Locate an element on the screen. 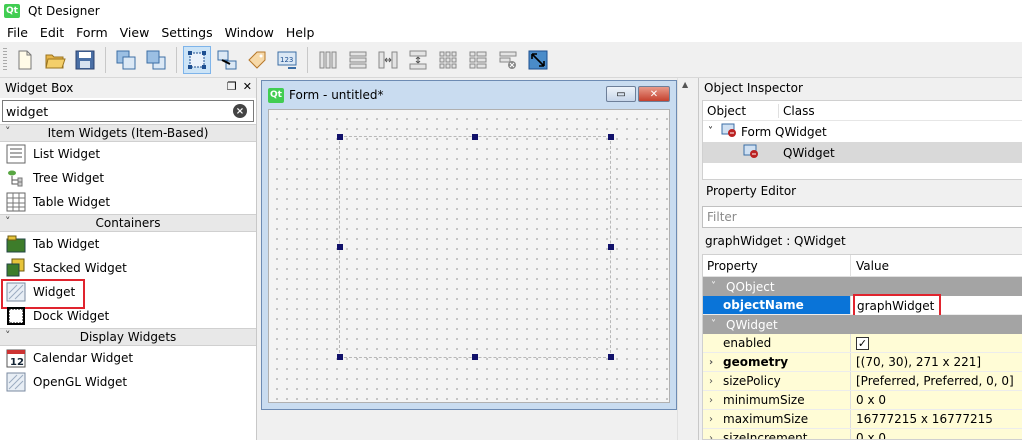 Image resolution: width=1022 pixels, height=440 pixels. close-icon: ✕ is located at coordinates (247, 86).